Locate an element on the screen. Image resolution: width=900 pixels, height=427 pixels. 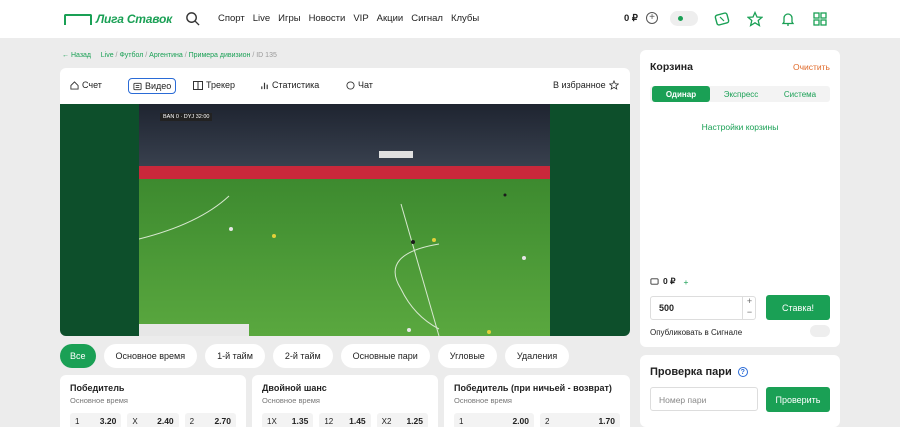
cart-clear-button: Очистить is located at coordinates (811, 67).